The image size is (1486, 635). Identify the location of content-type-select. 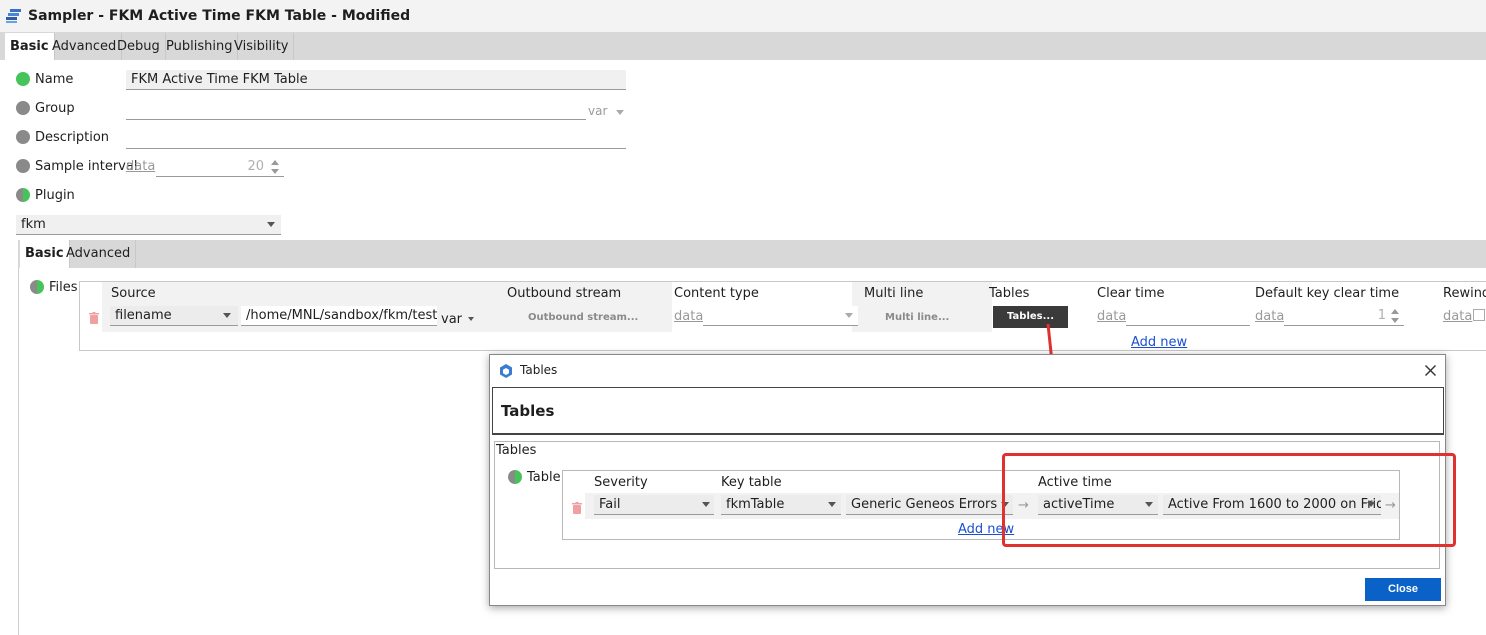
(780, 316).